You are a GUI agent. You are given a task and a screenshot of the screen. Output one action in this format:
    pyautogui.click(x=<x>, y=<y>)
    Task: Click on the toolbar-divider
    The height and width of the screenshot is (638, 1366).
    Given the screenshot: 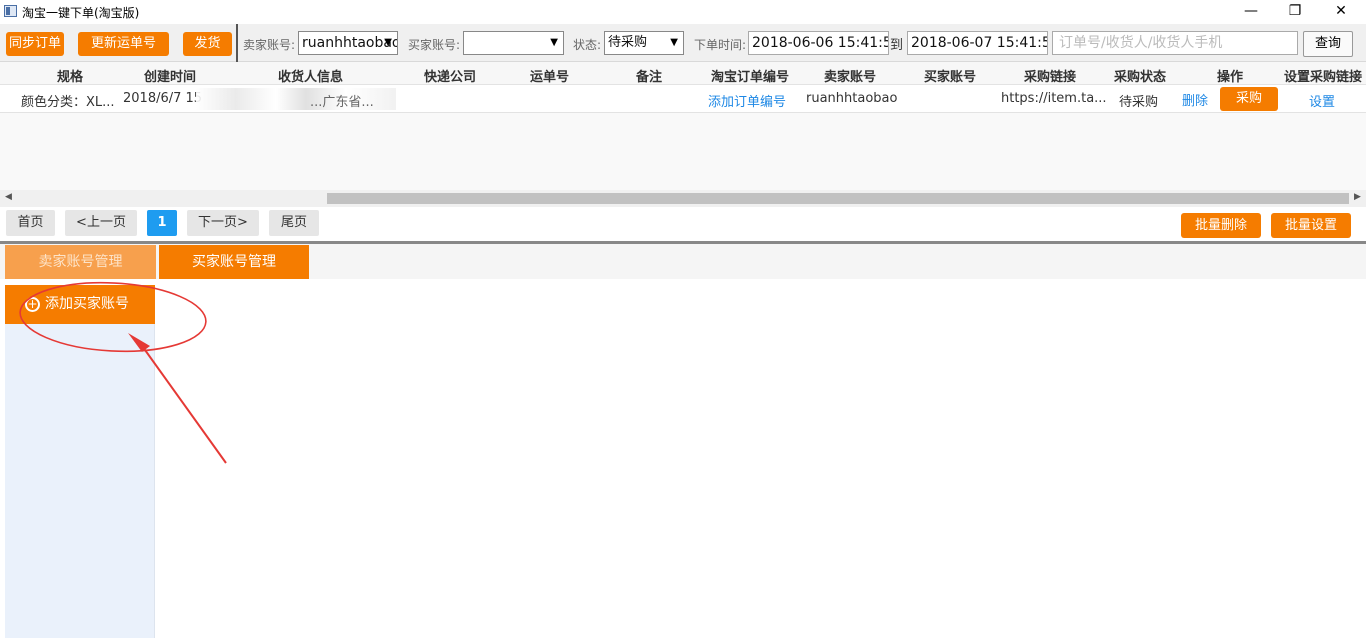 What is the action you would take?
    pyautogui.click(x=237, y=43)
    